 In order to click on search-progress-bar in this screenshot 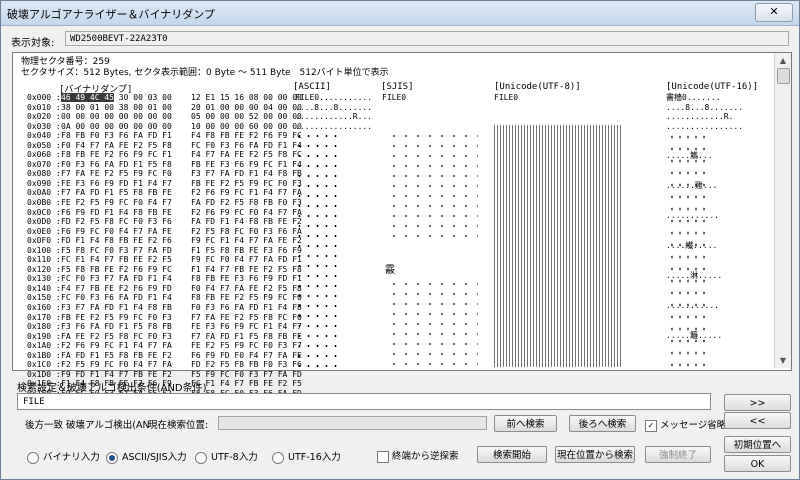, I will do `click(352, 423)`.